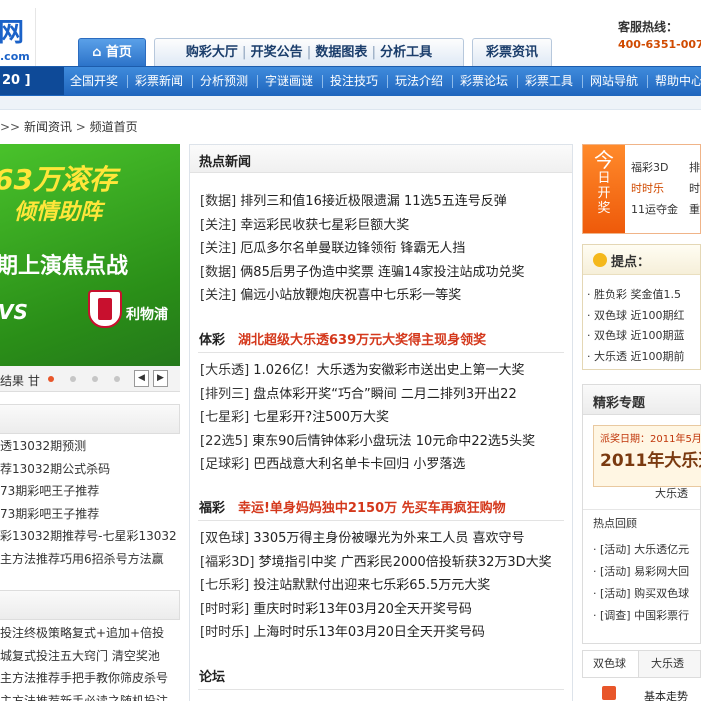  I want to click on tip-item: · 胜负彩 奖金值1.5, so click(634, 295).